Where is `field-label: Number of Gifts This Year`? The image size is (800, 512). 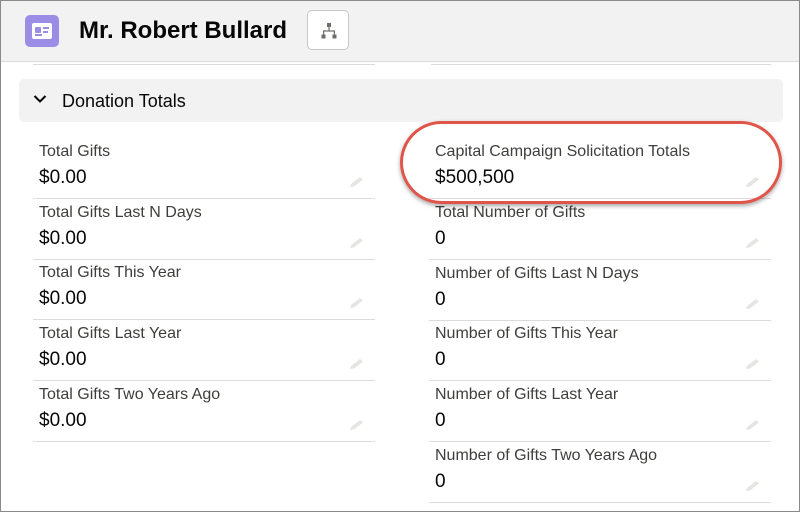 field-label: Number of Gifts This Year is located at coordinates (526, 333).